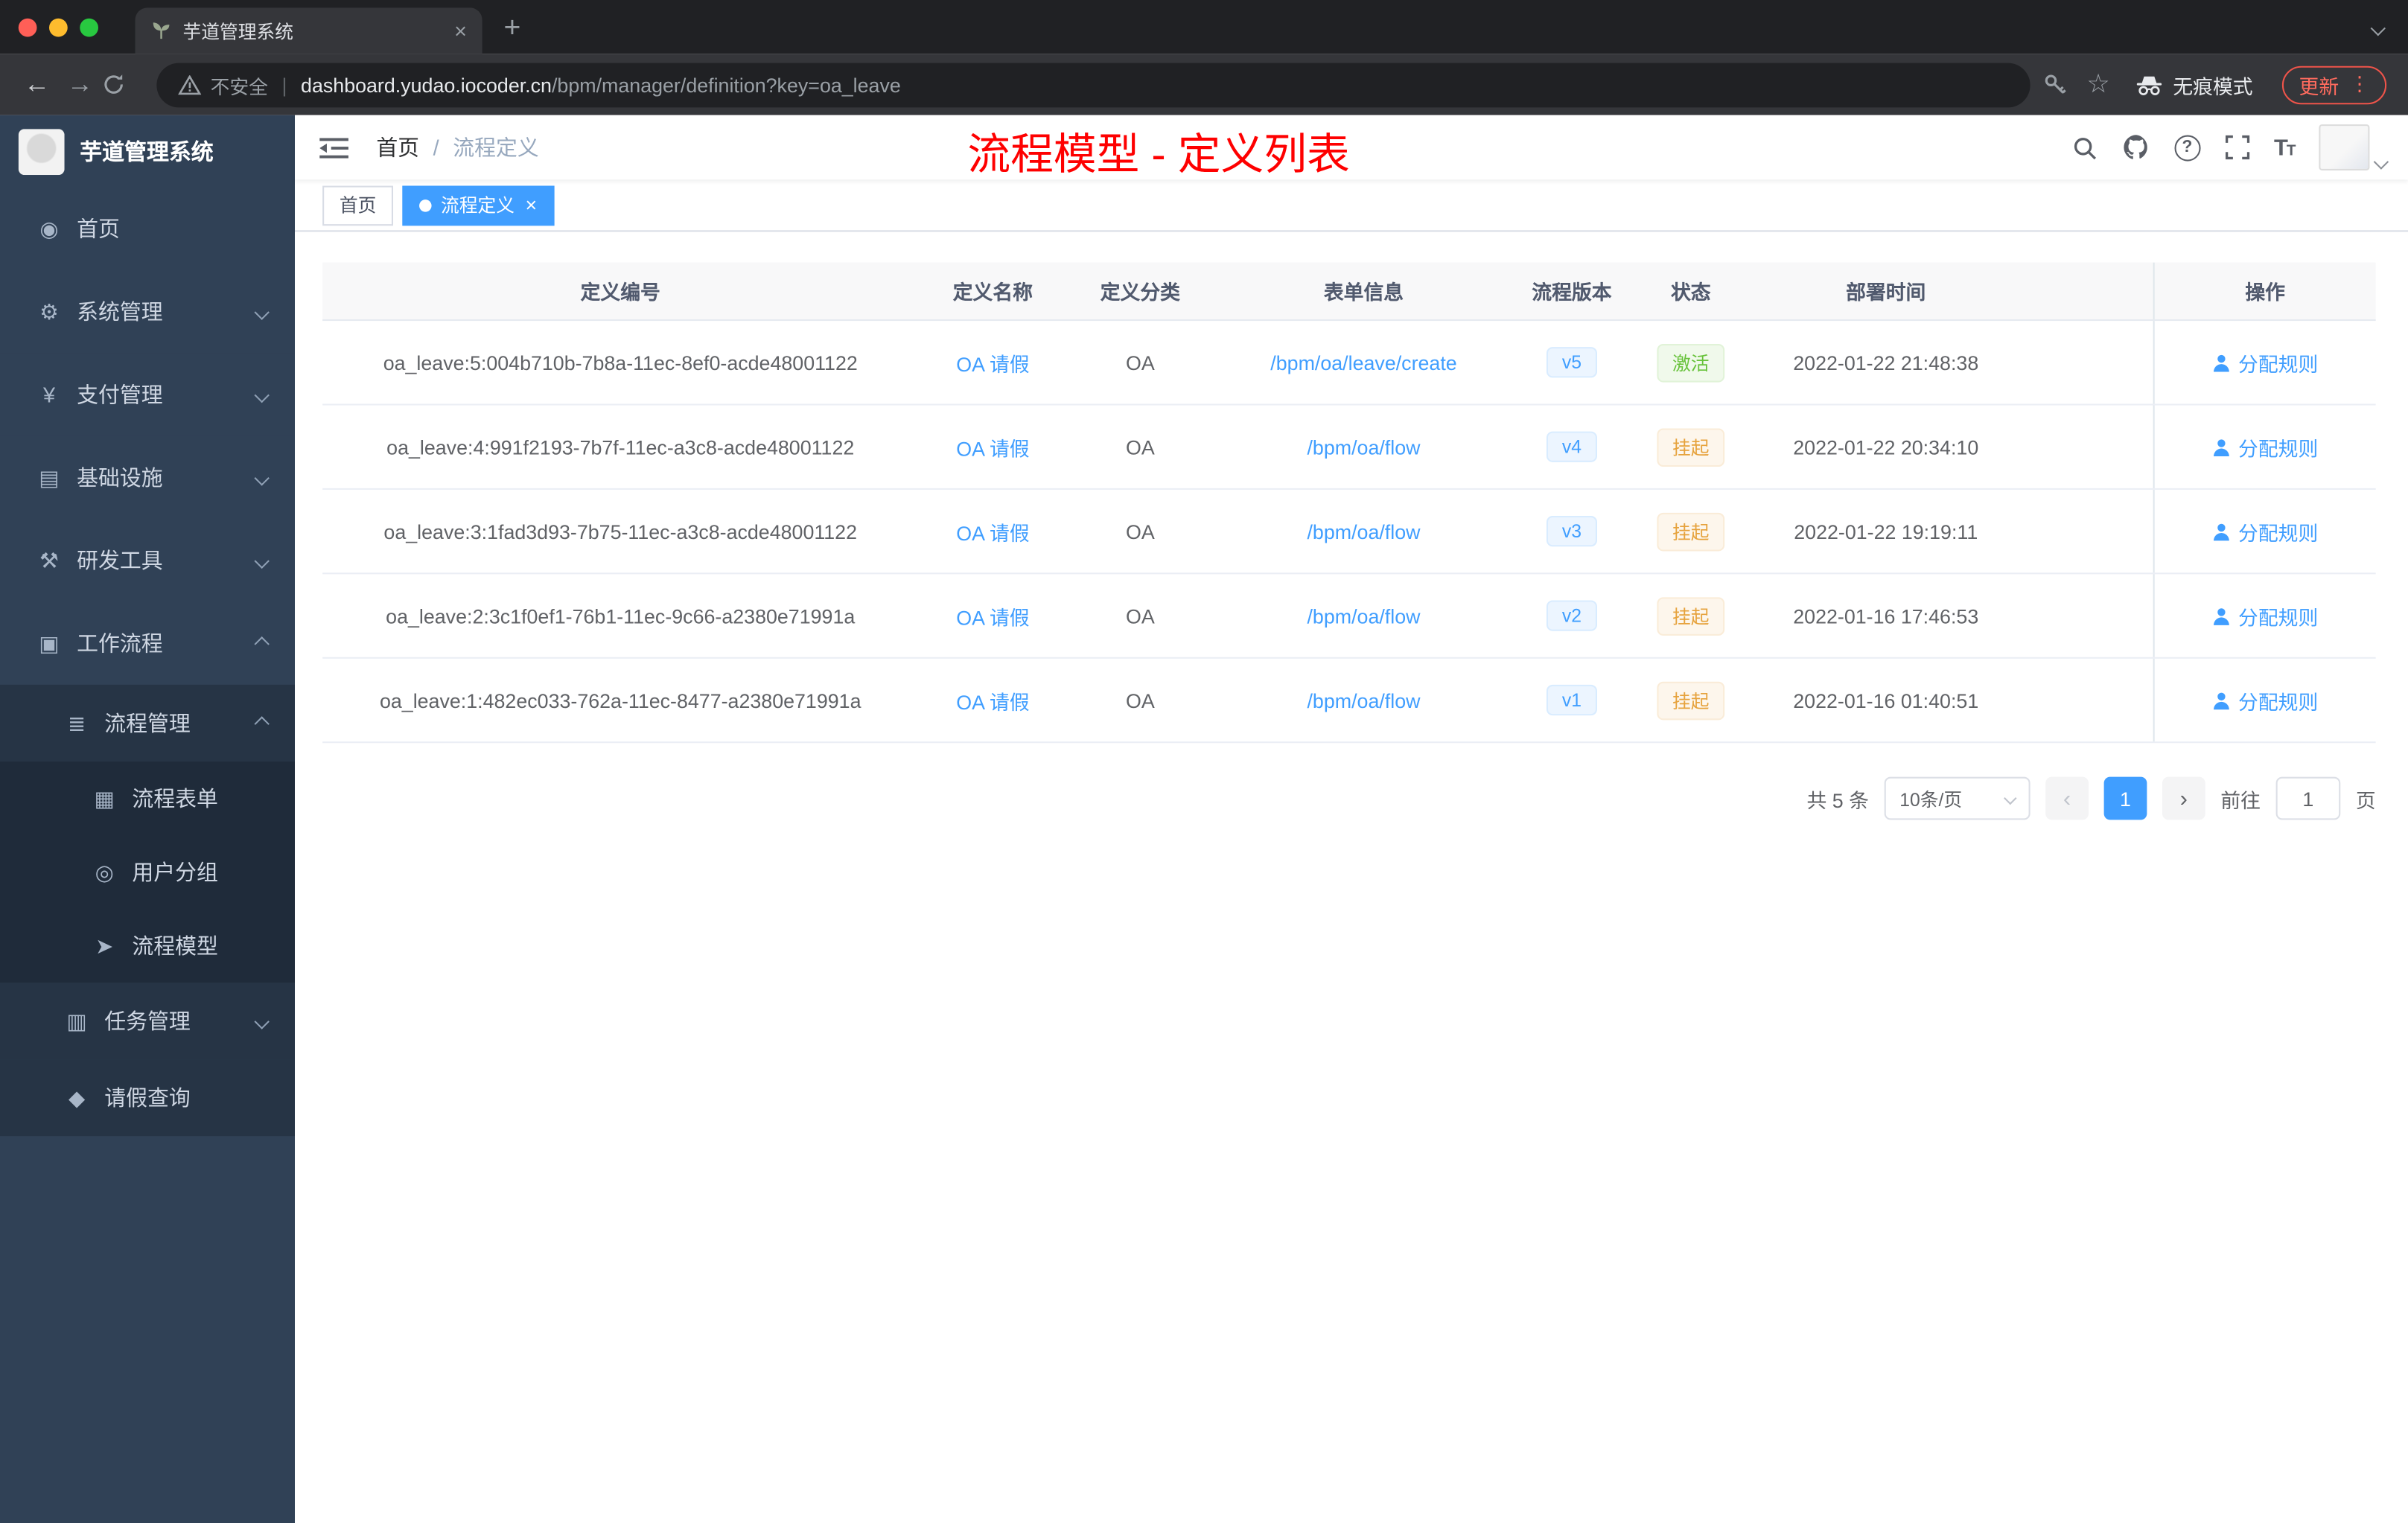 The width and height of the screenshot is (2408, 1523). Describe the element at coordinates (147, 872) in the screenshot. I see `sidebar-item-user-group: ◎ 用户分组` at that location.